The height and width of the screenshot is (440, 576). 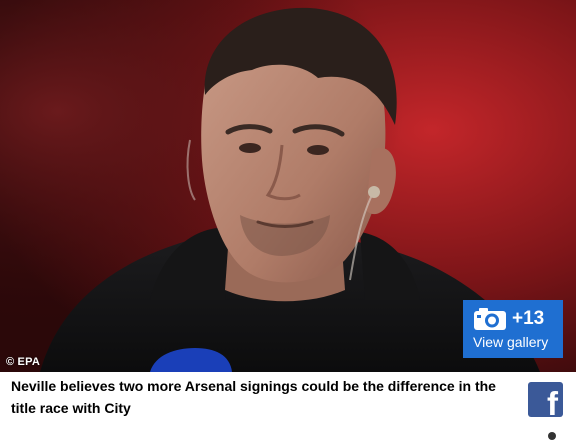 What do you see at coordinates (511, 342) in the screenshot?
I see `view-gallery-label: View gallery` at bounding box center [511, 342].